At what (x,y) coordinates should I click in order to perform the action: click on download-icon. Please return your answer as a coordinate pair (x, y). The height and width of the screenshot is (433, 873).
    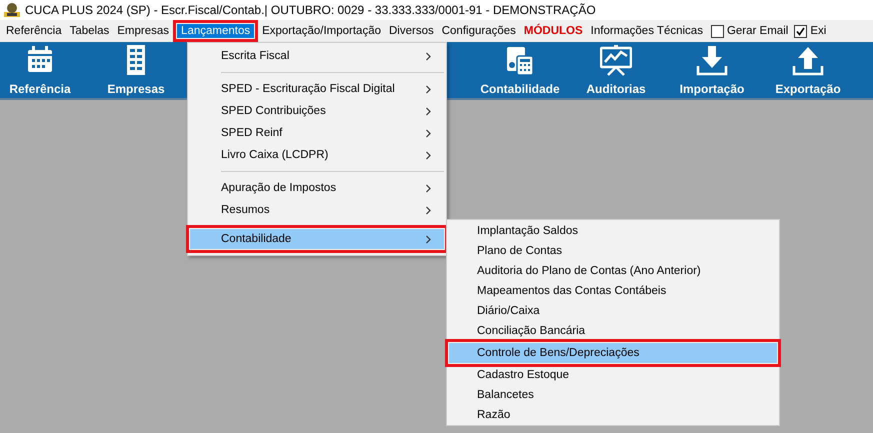
    Looking at the image, I should click on (712, 60).